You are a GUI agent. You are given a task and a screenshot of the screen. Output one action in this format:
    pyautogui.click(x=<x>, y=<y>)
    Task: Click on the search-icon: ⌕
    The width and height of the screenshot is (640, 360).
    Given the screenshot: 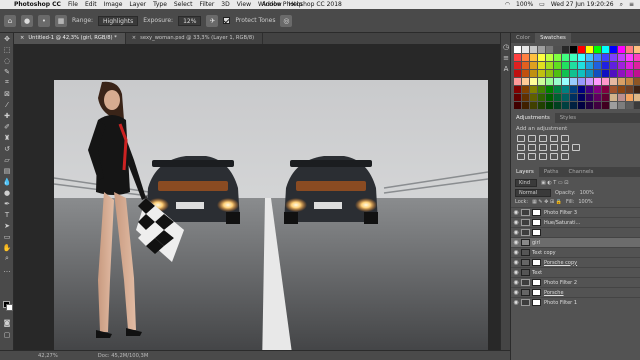 What is the action you would take?
    pyautogui.click(x=621, y=5)
    